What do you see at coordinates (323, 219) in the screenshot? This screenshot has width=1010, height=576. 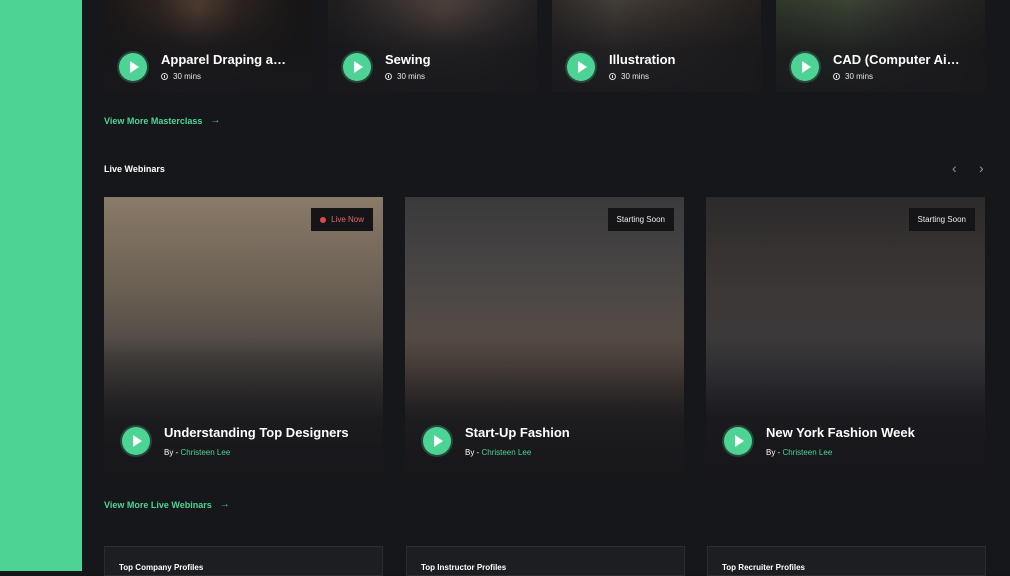 I see `live-dot-icon` at bounding box center [323, 219].